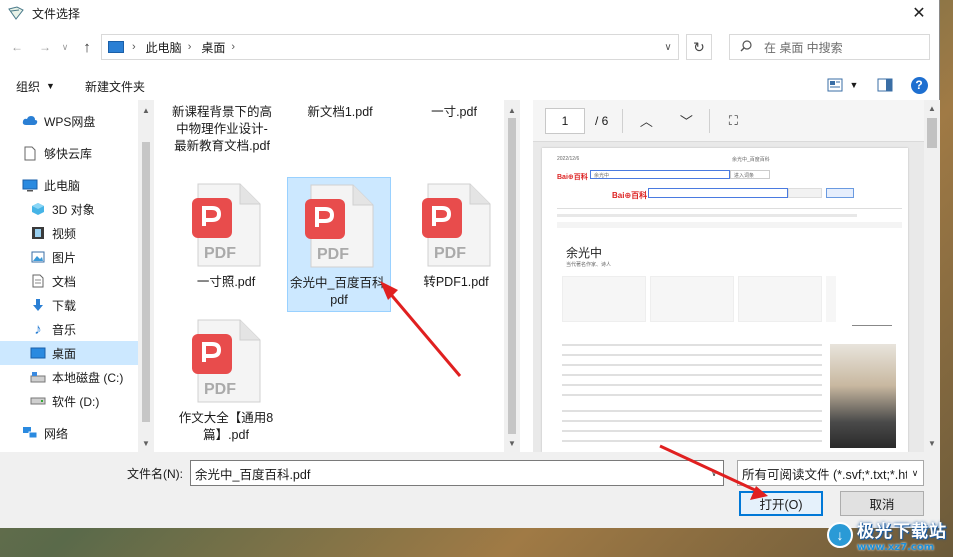  I want to click on preview-scrollbar: ▲ ▼, so click(932, 276).